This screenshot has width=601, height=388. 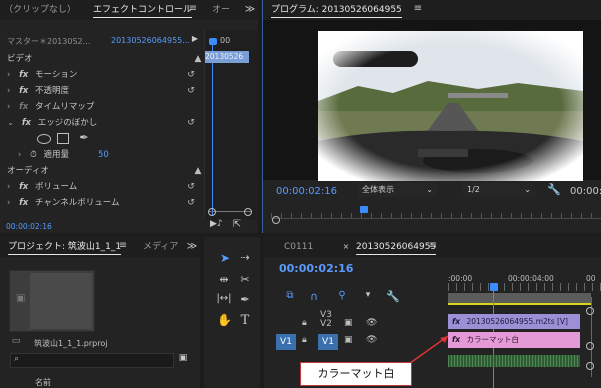 I want to click on program-timecode: 00:00:02:16, so click(x=306, y=191).